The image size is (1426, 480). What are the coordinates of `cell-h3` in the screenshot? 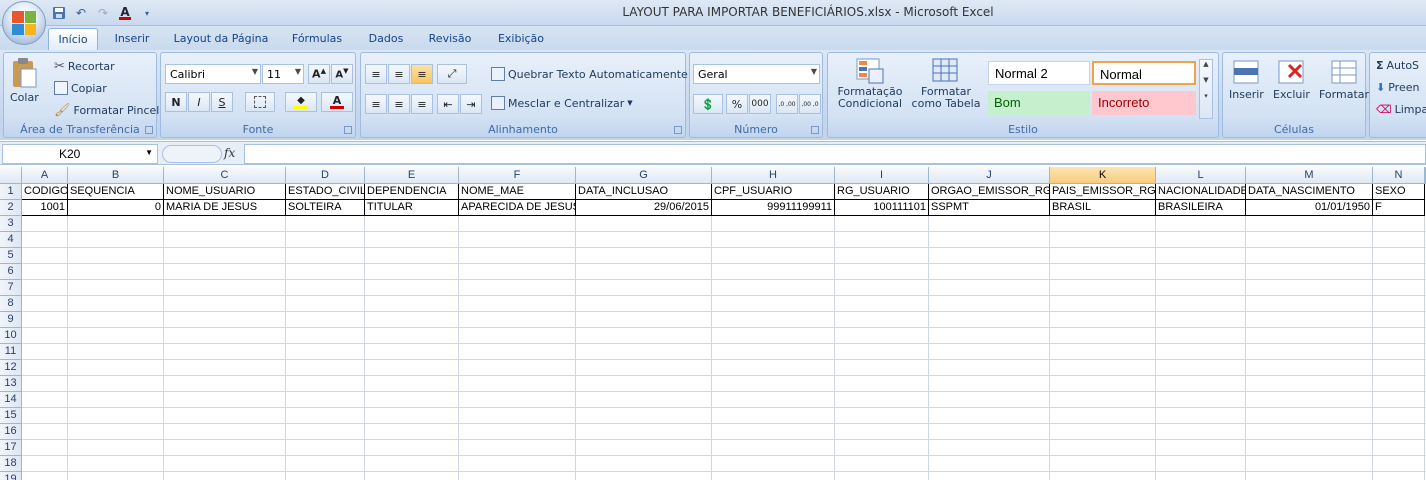 It's located at (773, 224).